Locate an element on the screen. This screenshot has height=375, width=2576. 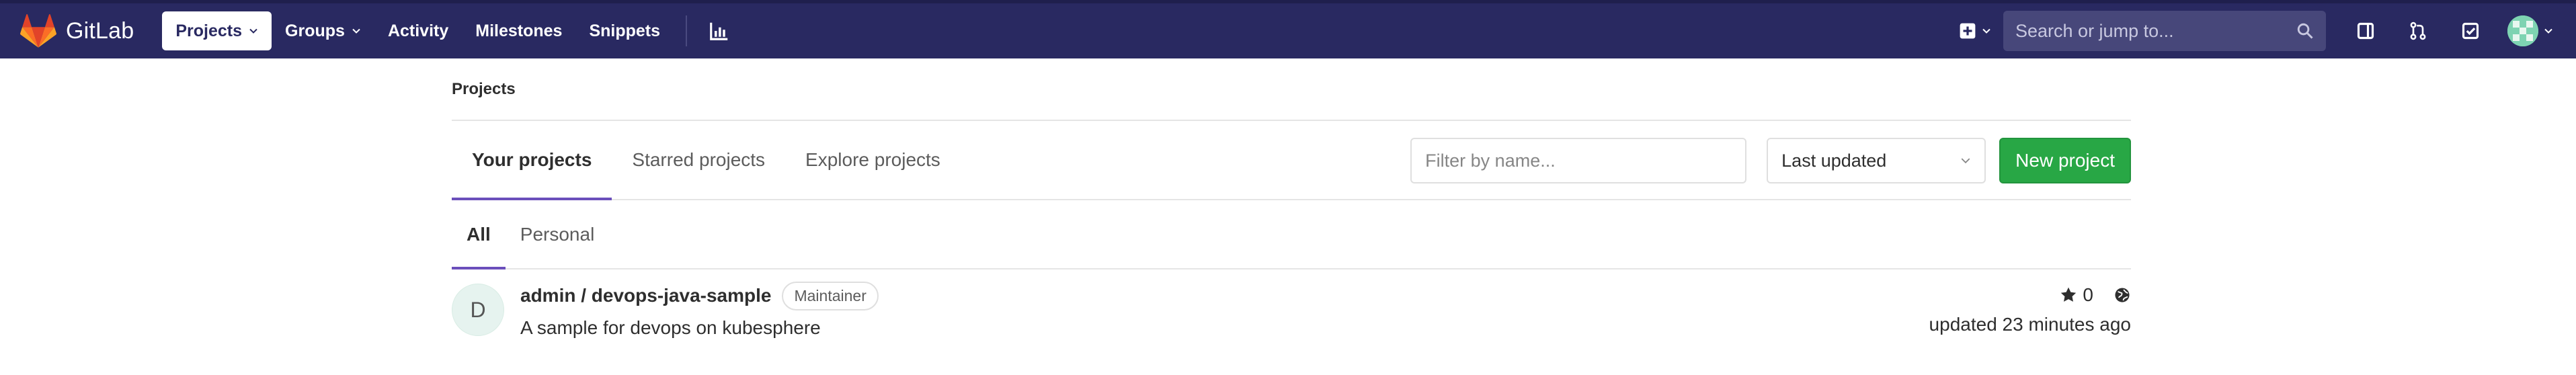
nav-milestones-link: Milestones is located at coordinates (518, 30).